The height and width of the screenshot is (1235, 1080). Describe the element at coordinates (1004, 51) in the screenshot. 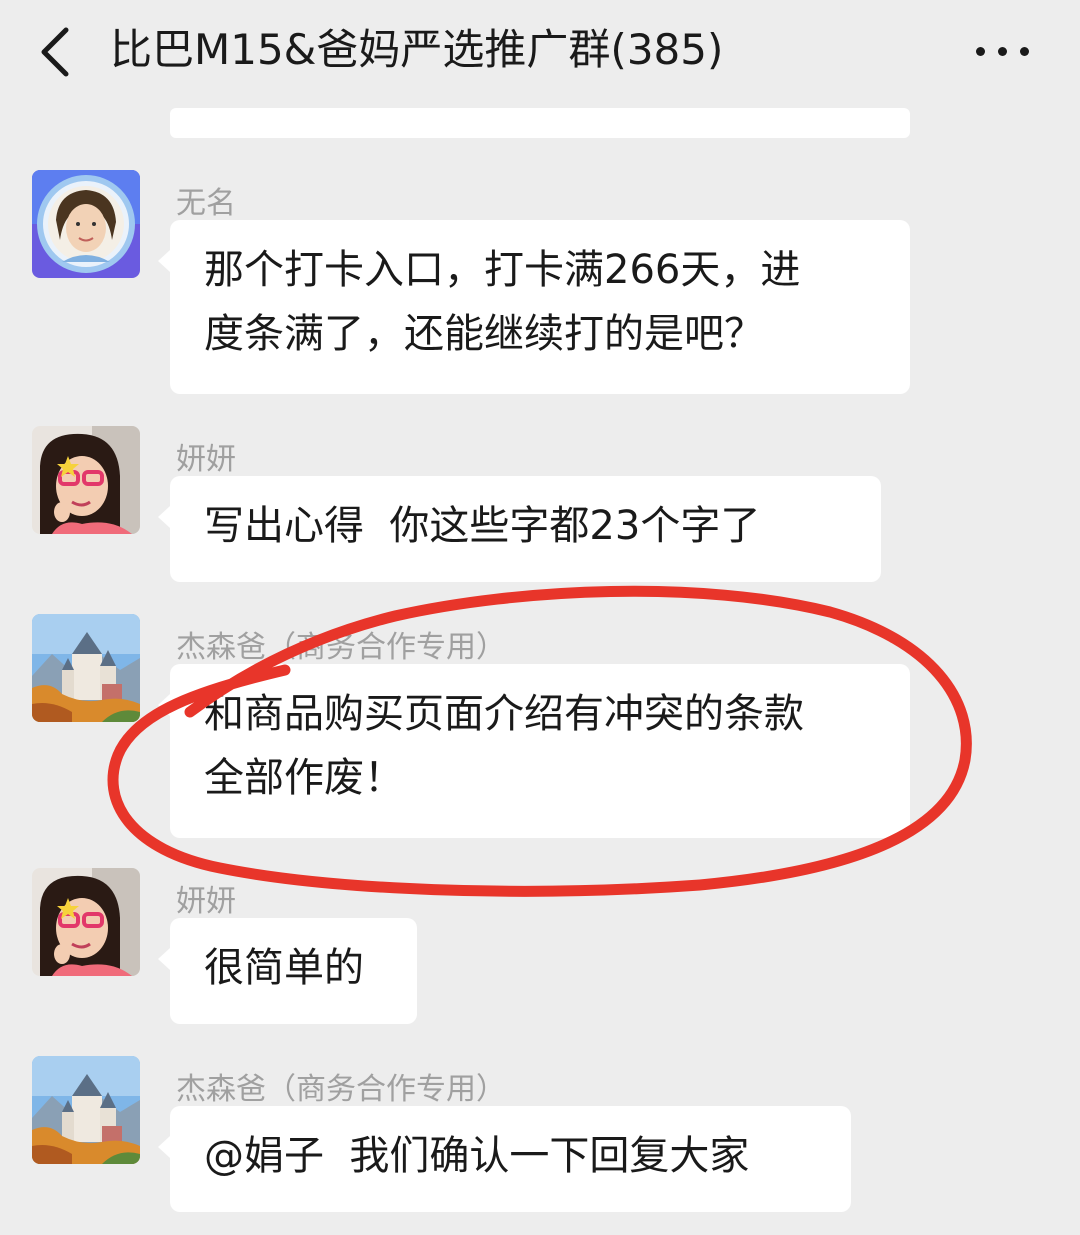

I see `more-options-icon` at that location.